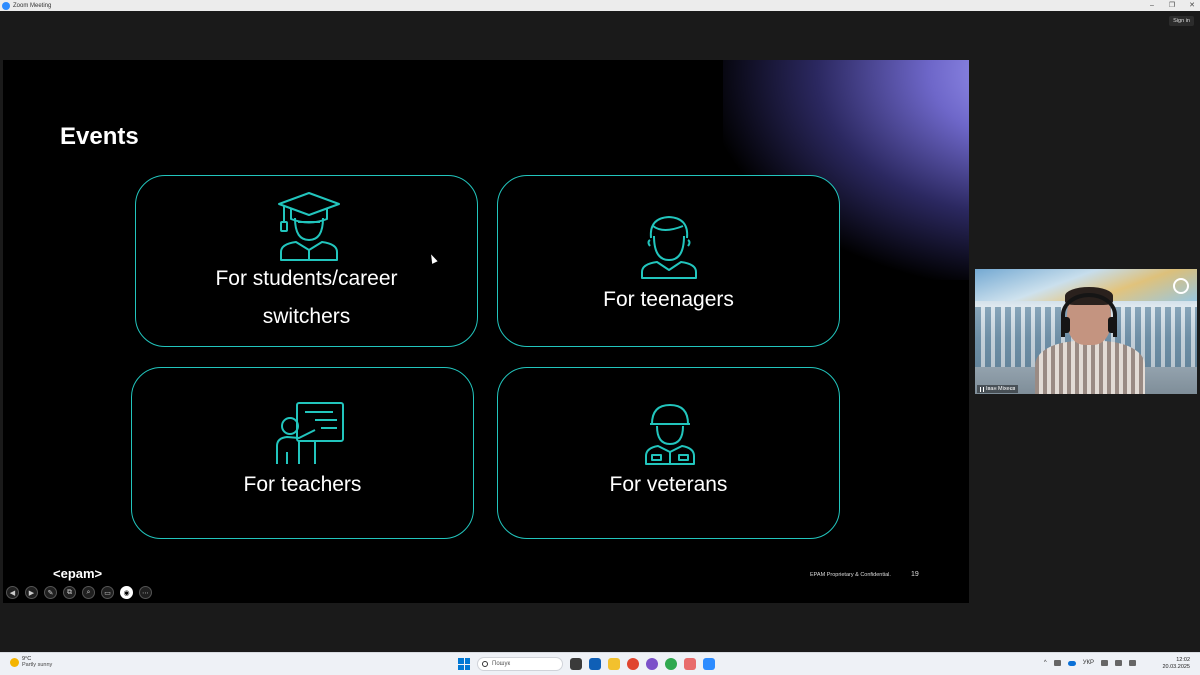  Describe the element at coordinates (501, 664) in the screenshot. I see `search-placeholder: Пошук` at that location.